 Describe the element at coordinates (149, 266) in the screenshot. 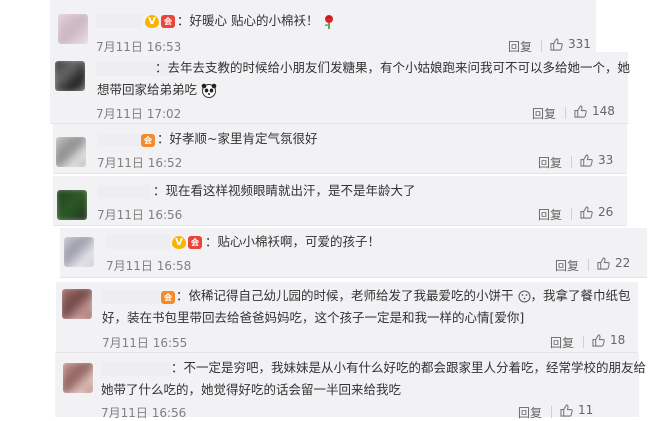

I see `comment-time: 7月11日 16:58` at that location.